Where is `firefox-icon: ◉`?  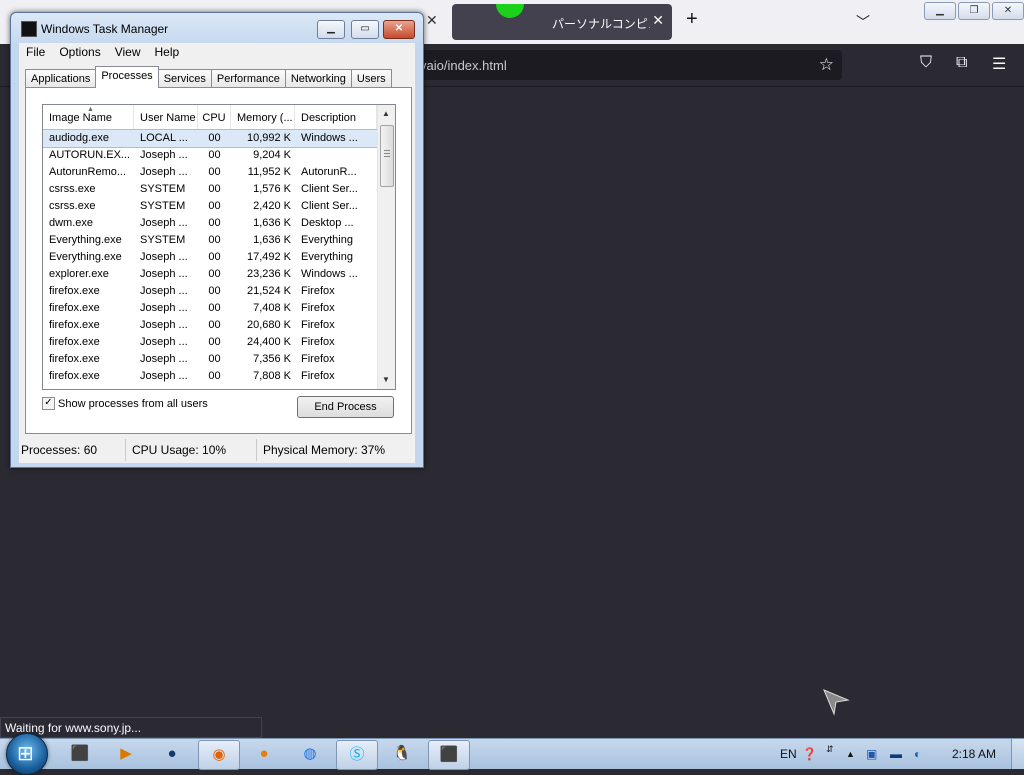
firefox-icon: ◉ is located at coordinates (219, 755).